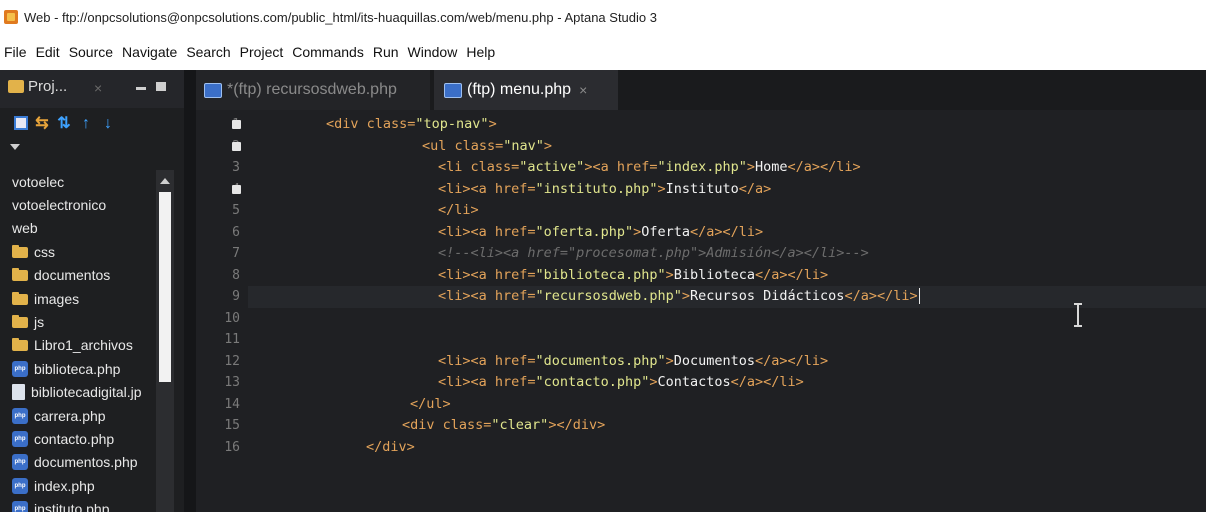 The width and height of the screenshot is (1206, 512). What do you see at coordinates (84, 392) in the screenshot?
I see `tree-item: bibliotecadigital.jp` at bounding box center [84, 392].